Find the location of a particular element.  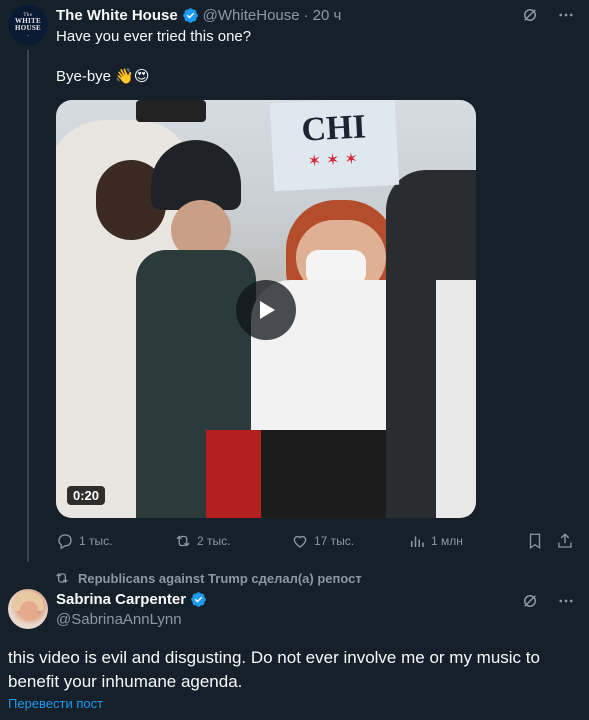

protest-sign: CHI ✶✶✶ is located at coordinates (334, 146).